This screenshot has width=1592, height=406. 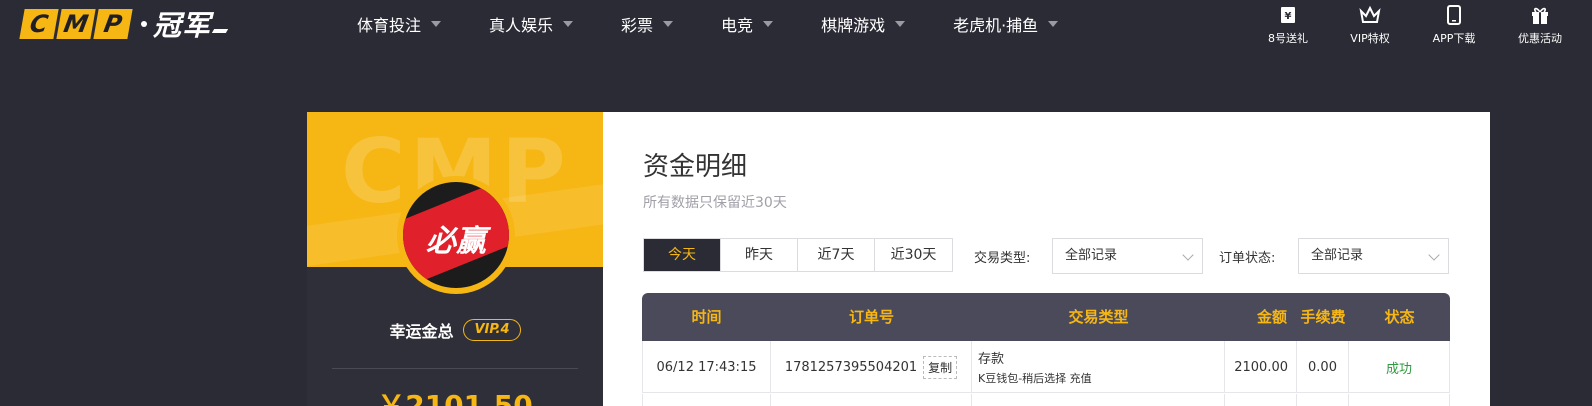 I want to click on quick-link-gift-8th: ¥ 8号送礼, so click(x=1288, y=25).